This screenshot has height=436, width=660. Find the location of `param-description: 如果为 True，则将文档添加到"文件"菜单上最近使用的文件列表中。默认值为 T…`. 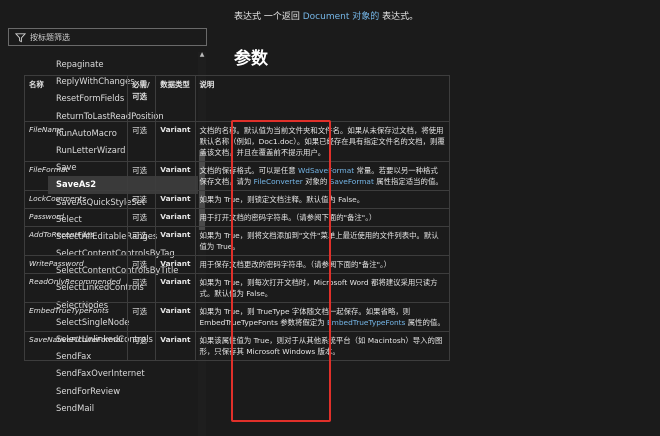

param-description: 如果为 True，则将文档添加到"文件"菜单上最近使用的文件列表中。默认值为 T… is located at coordinates (322, 241).